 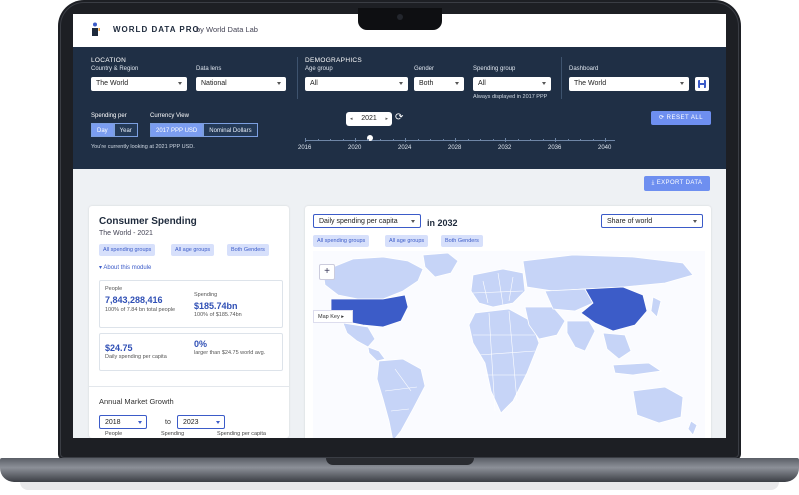 I want to click on reset-all-label: RESET ALL, so click(x=685, y=118).